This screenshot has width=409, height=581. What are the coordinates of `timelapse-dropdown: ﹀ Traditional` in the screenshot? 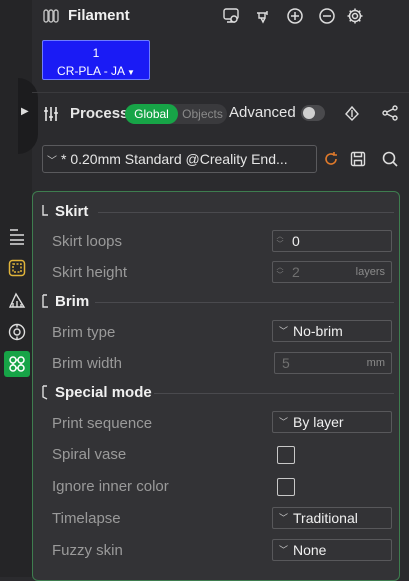 It's located at (332, 518).